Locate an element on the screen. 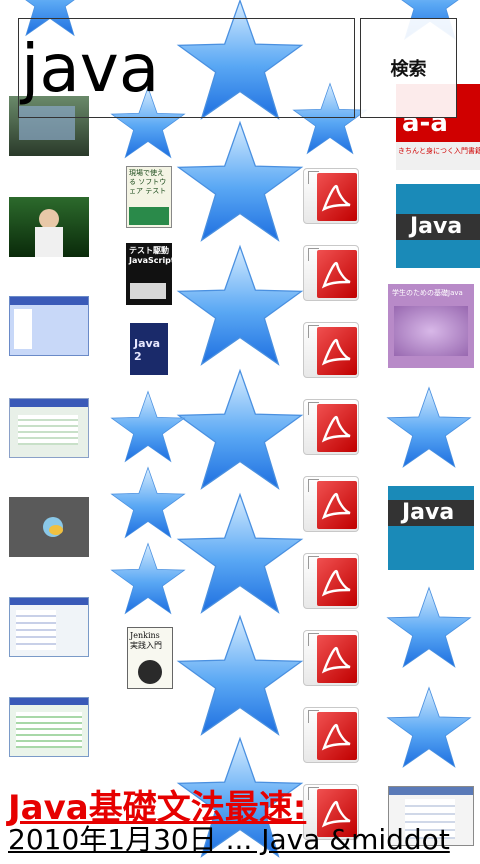  book-cover-title: Java 2 is located at coordinates (147, 350).